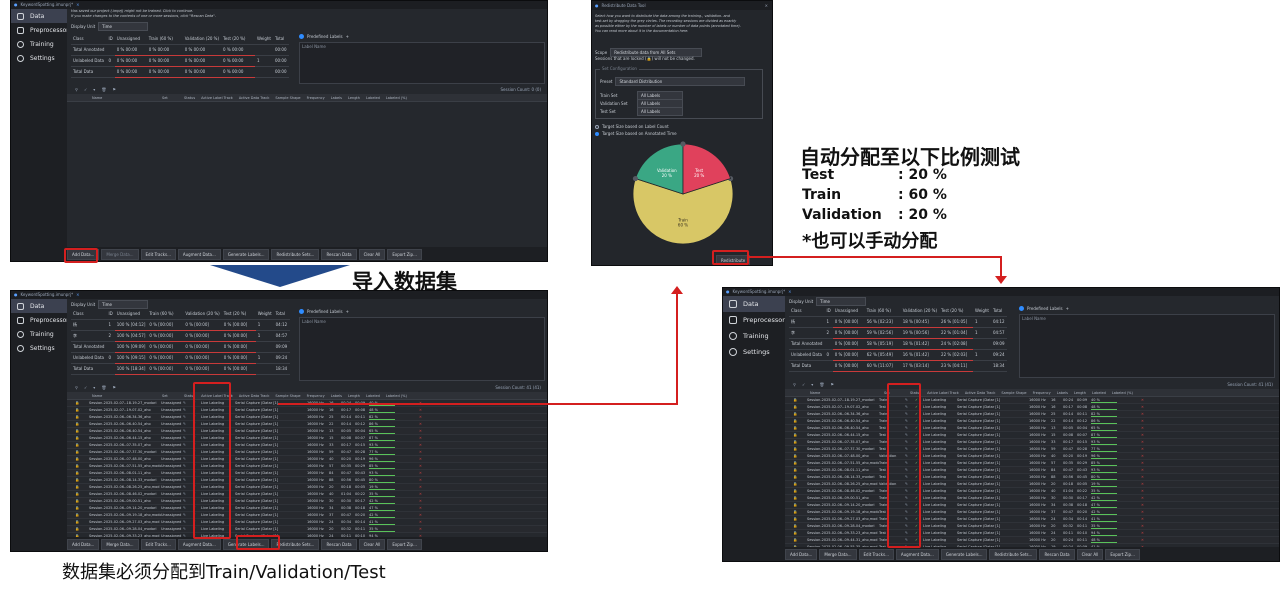 The width and height of the screenshot is (1280, 592). Describe the element at coordinates (683, 144) in the screenshot. I see `drag-handle` at that location.